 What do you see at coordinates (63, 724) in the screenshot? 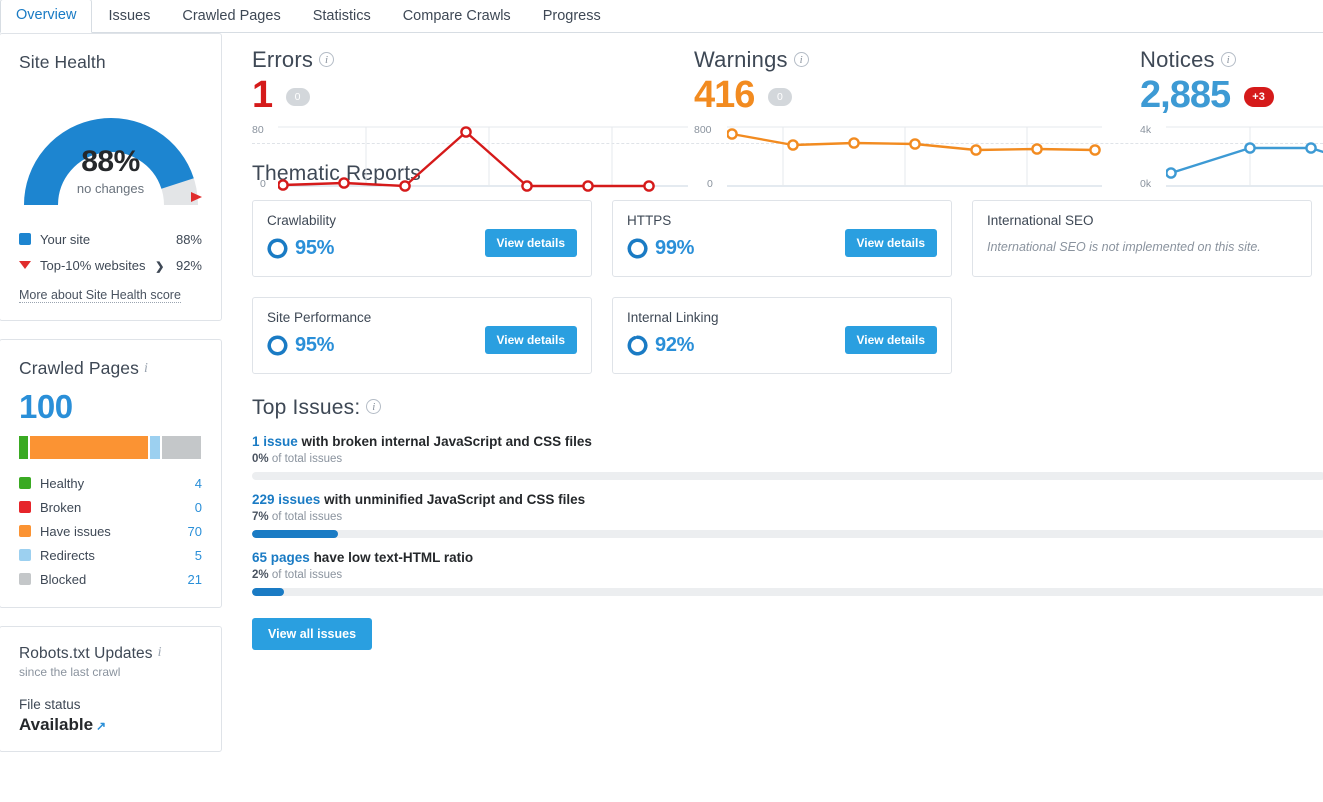
I see `file-status-value: Available ↗` at bounding box center [63, 724].